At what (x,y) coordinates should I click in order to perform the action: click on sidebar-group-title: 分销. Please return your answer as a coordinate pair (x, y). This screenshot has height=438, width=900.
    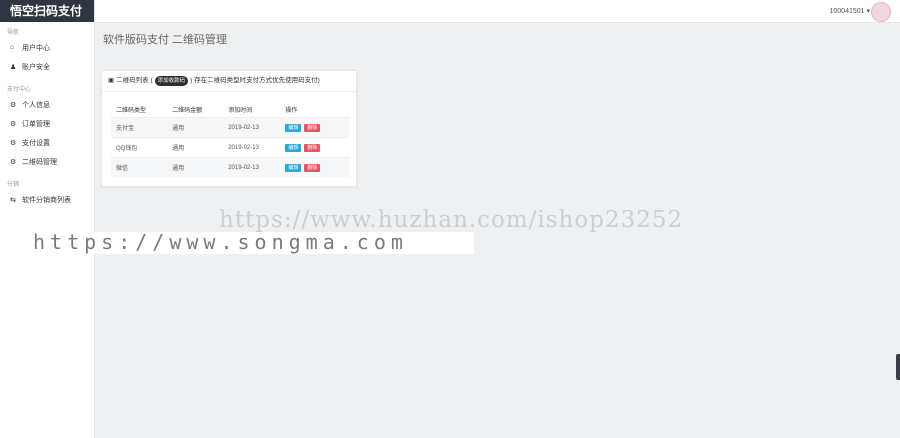
    Looking at the image, I should click on (13, 185).